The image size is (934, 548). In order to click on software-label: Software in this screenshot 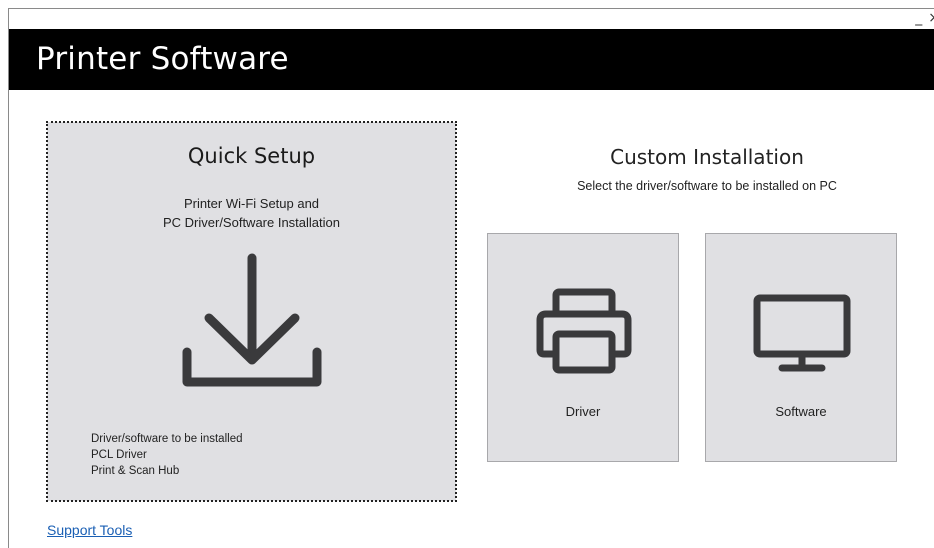, I will do `click(801, 411)`.